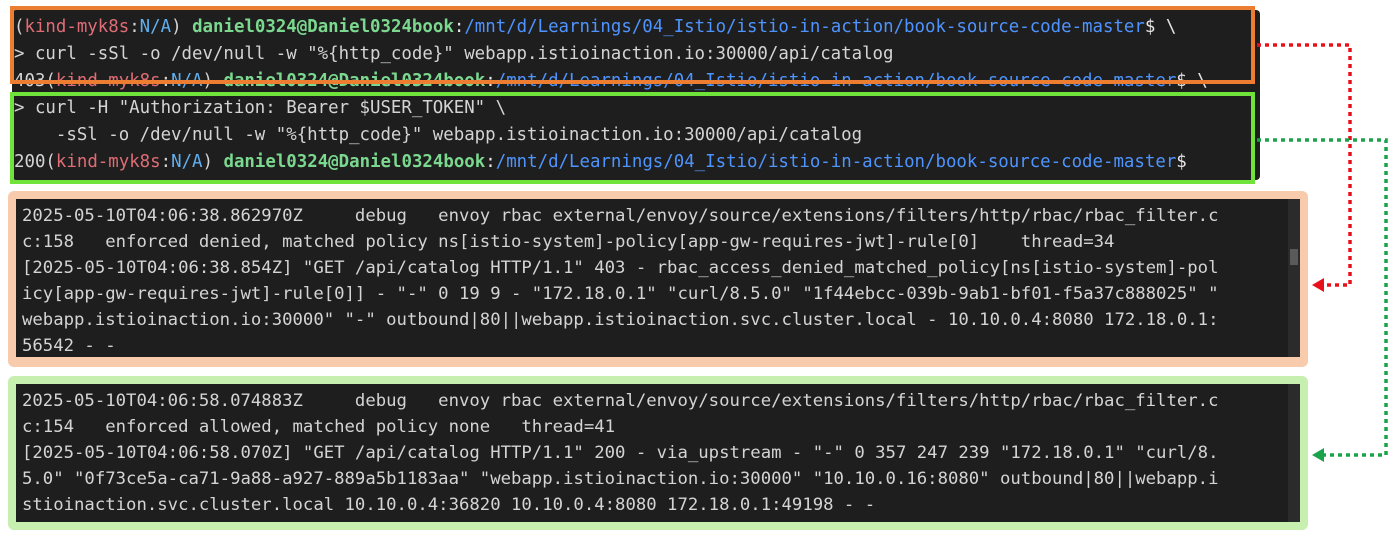 Image resolution: width=1390 pixels, height=537 pixels. I want to click on red-dotted-arrow, so click(1304, 167).